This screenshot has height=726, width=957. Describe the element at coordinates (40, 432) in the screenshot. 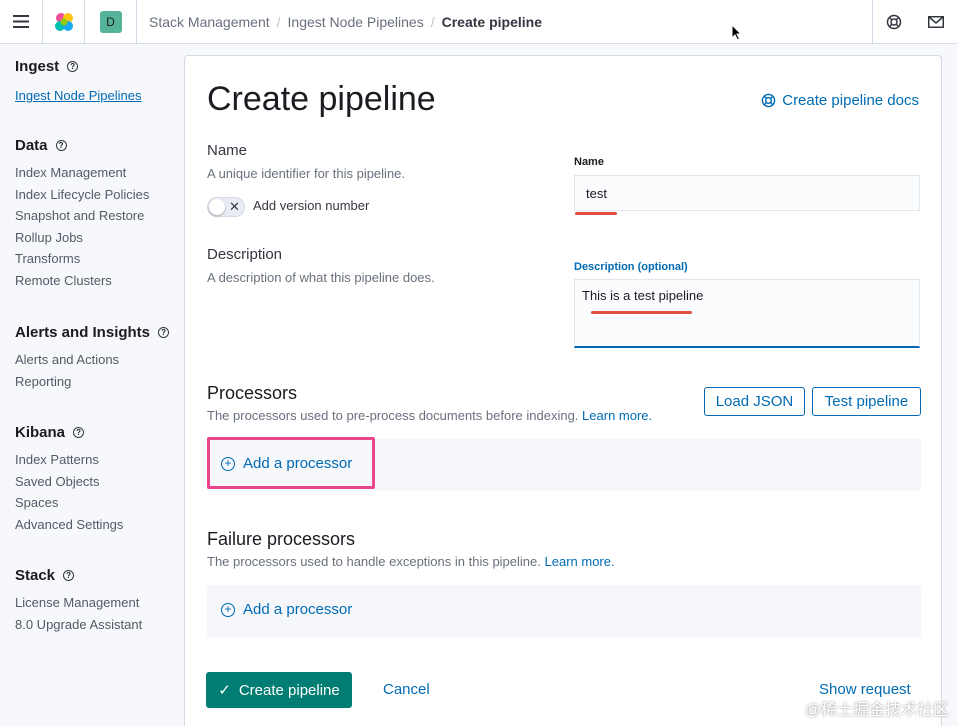

I see `nav-section-title: Kibana` at that location.